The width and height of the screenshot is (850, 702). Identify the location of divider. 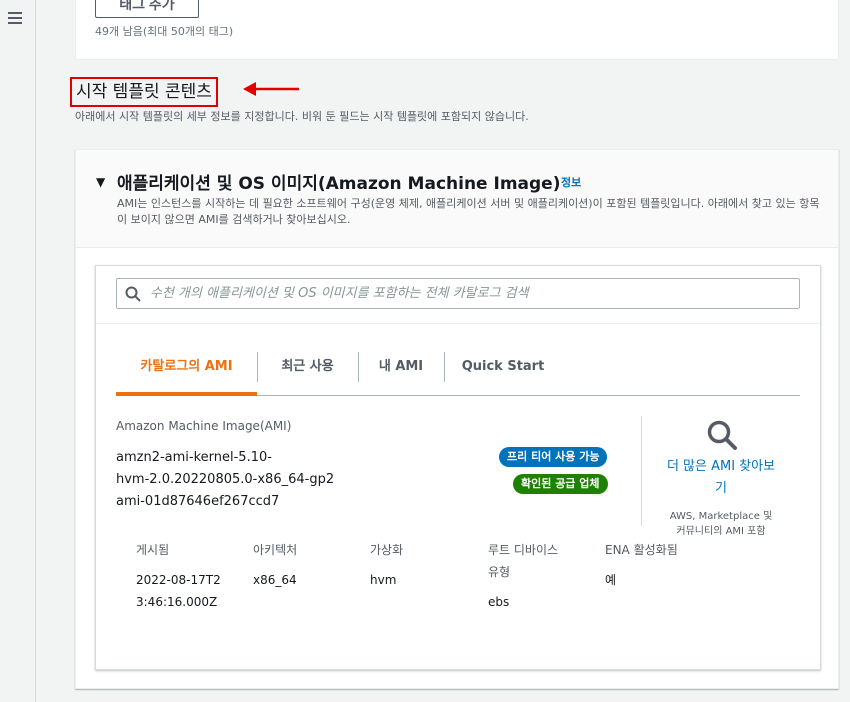
(458, 323).